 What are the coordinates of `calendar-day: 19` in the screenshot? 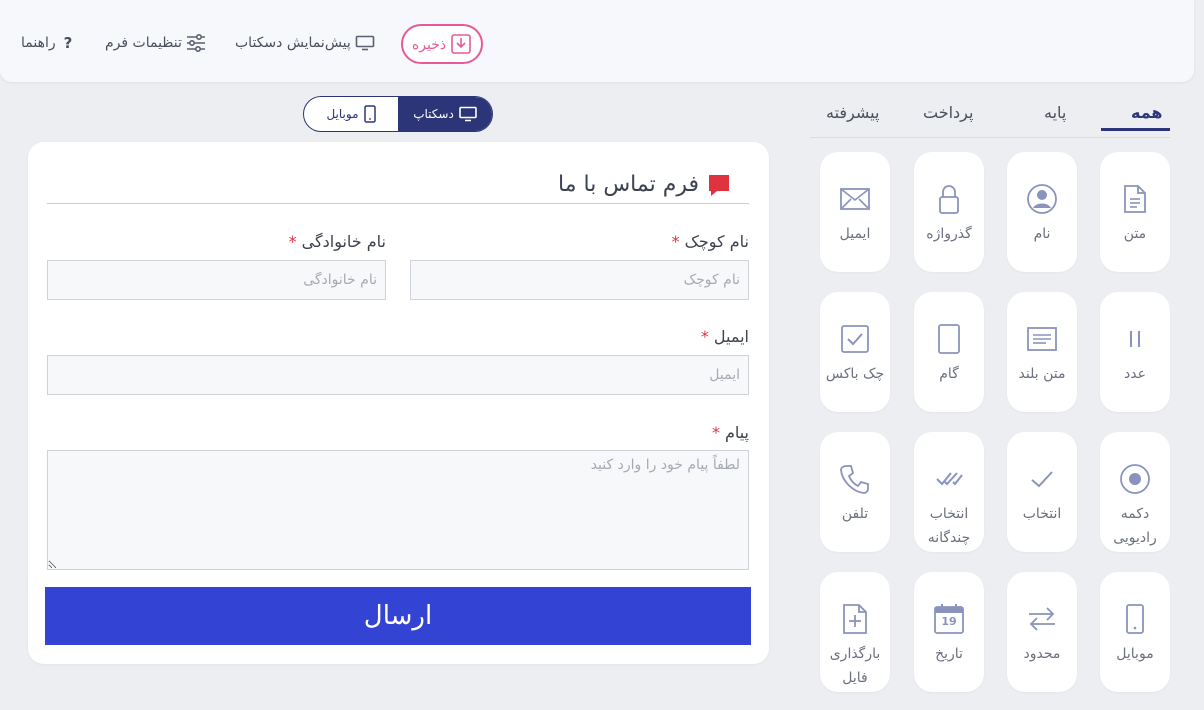 It's located at (949, 621).